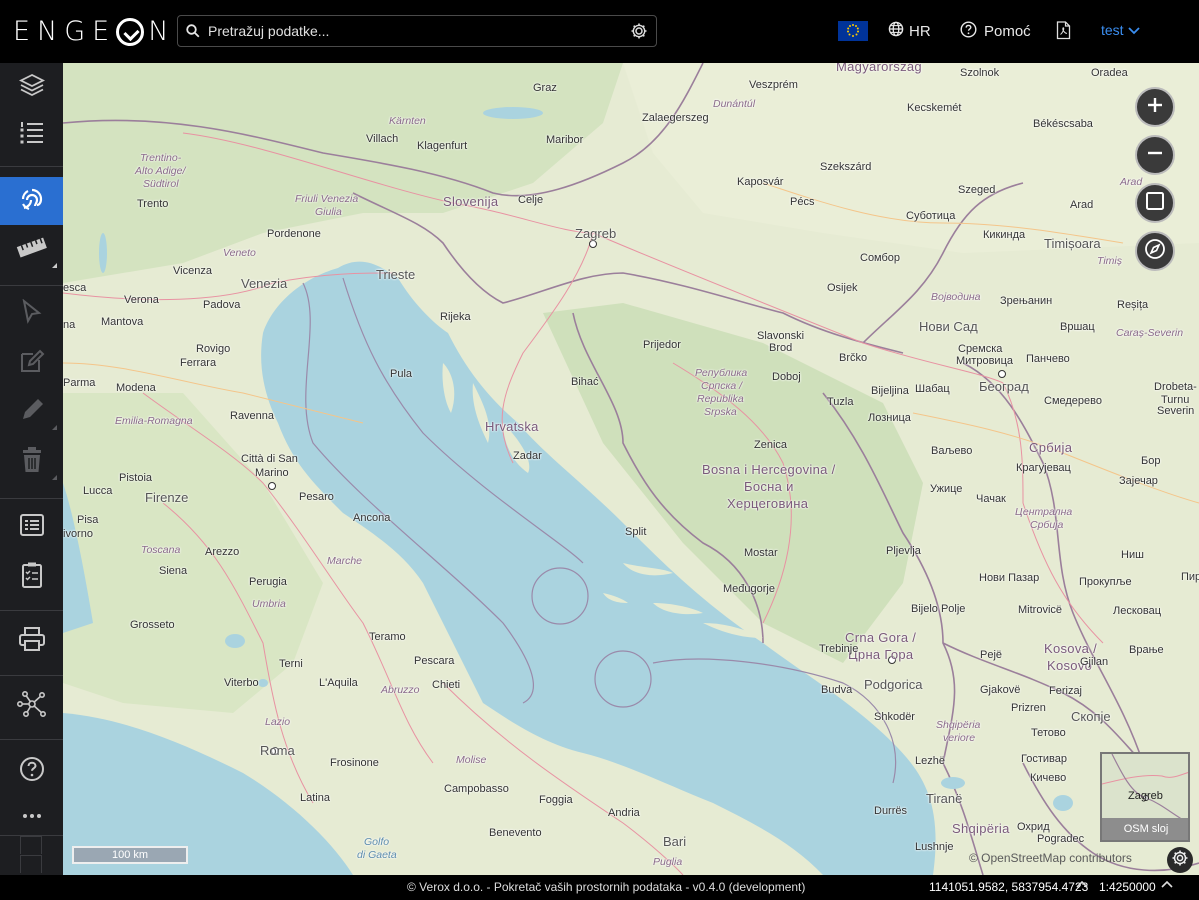  I want to click on map-label: Marche, so click(345, 561).